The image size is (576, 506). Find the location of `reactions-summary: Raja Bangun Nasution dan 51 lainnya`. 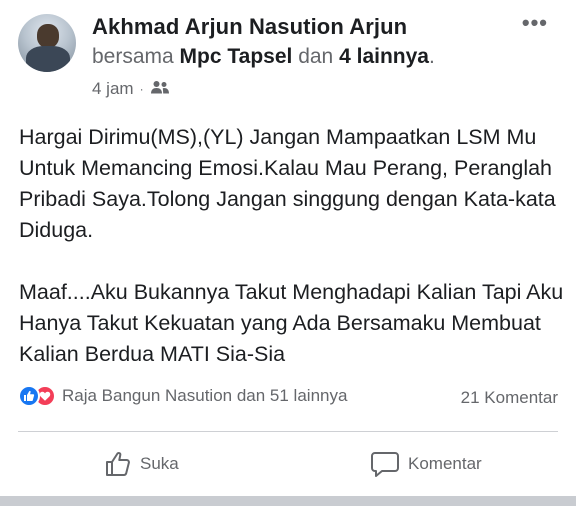

reactions-summary: Raja Bangun Nasution dan 51 lainnya is located at coordinates (182, 396).